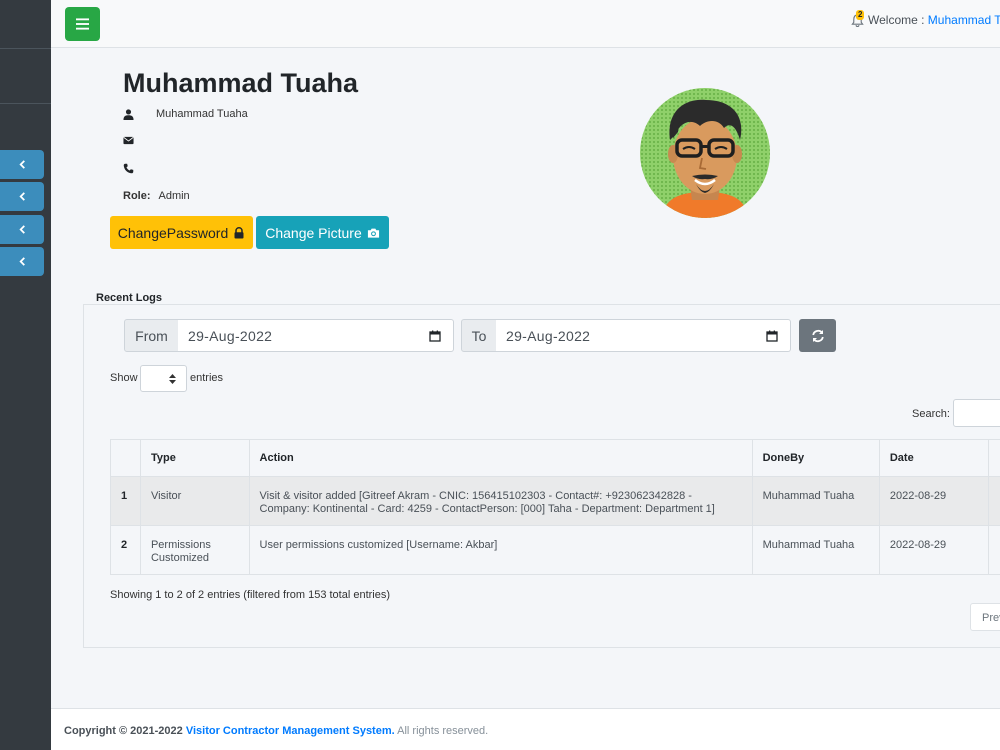  I want to click on column-header-index, so click(125, 458).